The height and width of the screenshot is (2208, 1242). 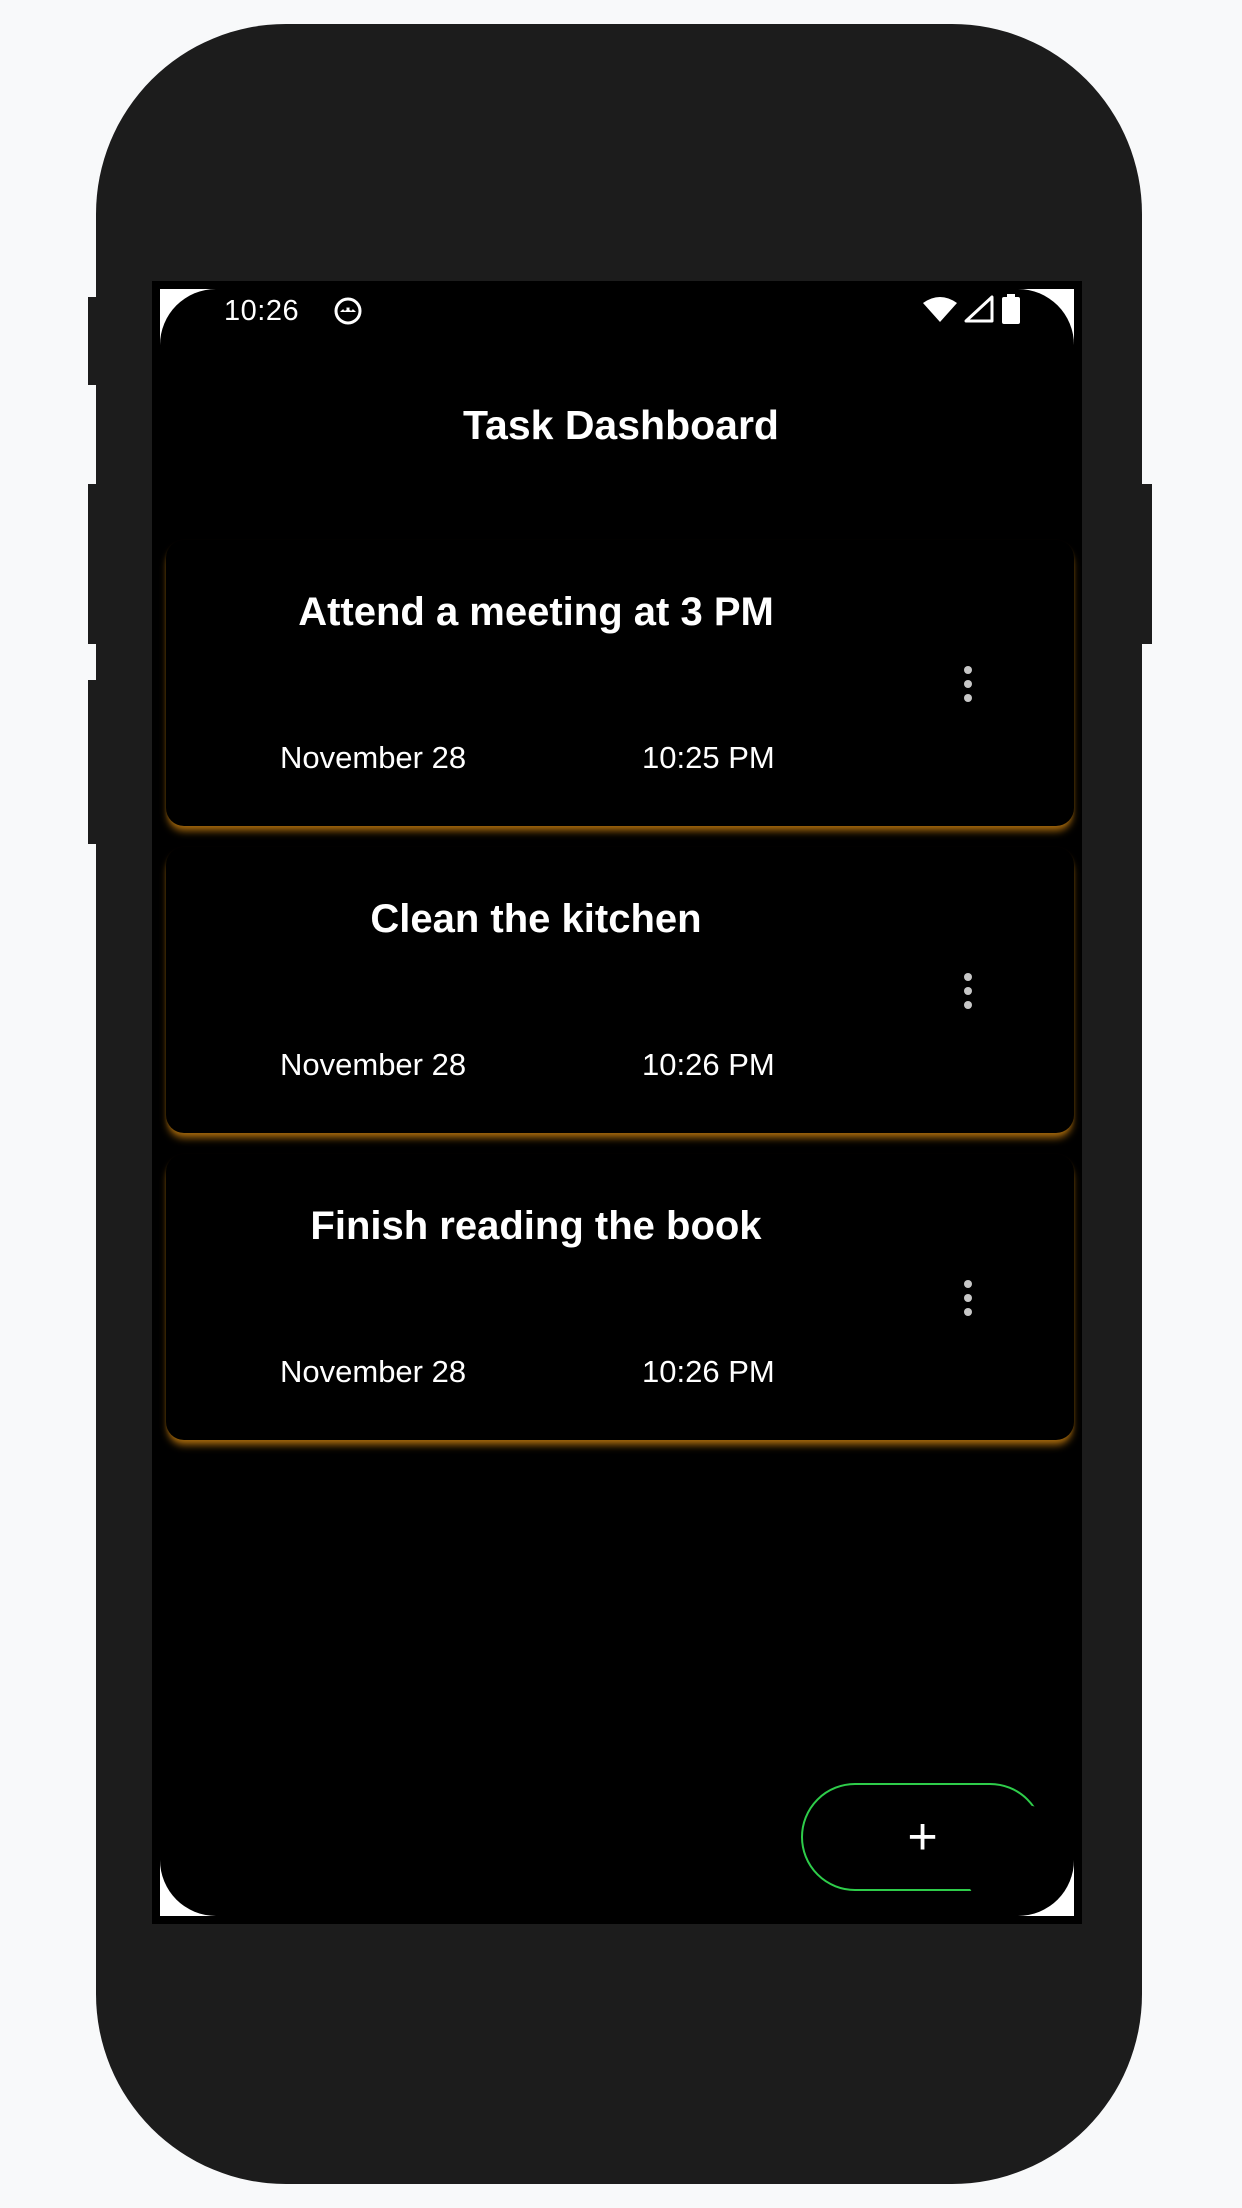 What do you see at coordinates (617, 311) in the screenshot?
I see `status-bar: 10:26` at bounding box center [617, 311].